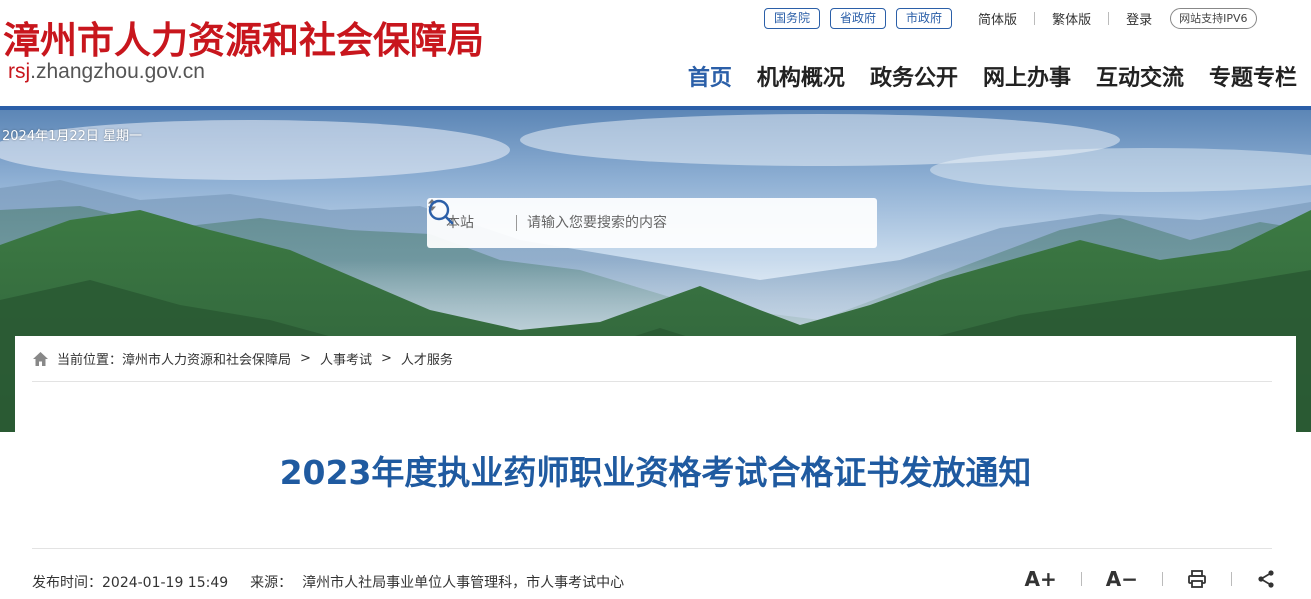 The height and width of the screenshot is (599, 1311). I want to click on search-input, so click(672, 223).